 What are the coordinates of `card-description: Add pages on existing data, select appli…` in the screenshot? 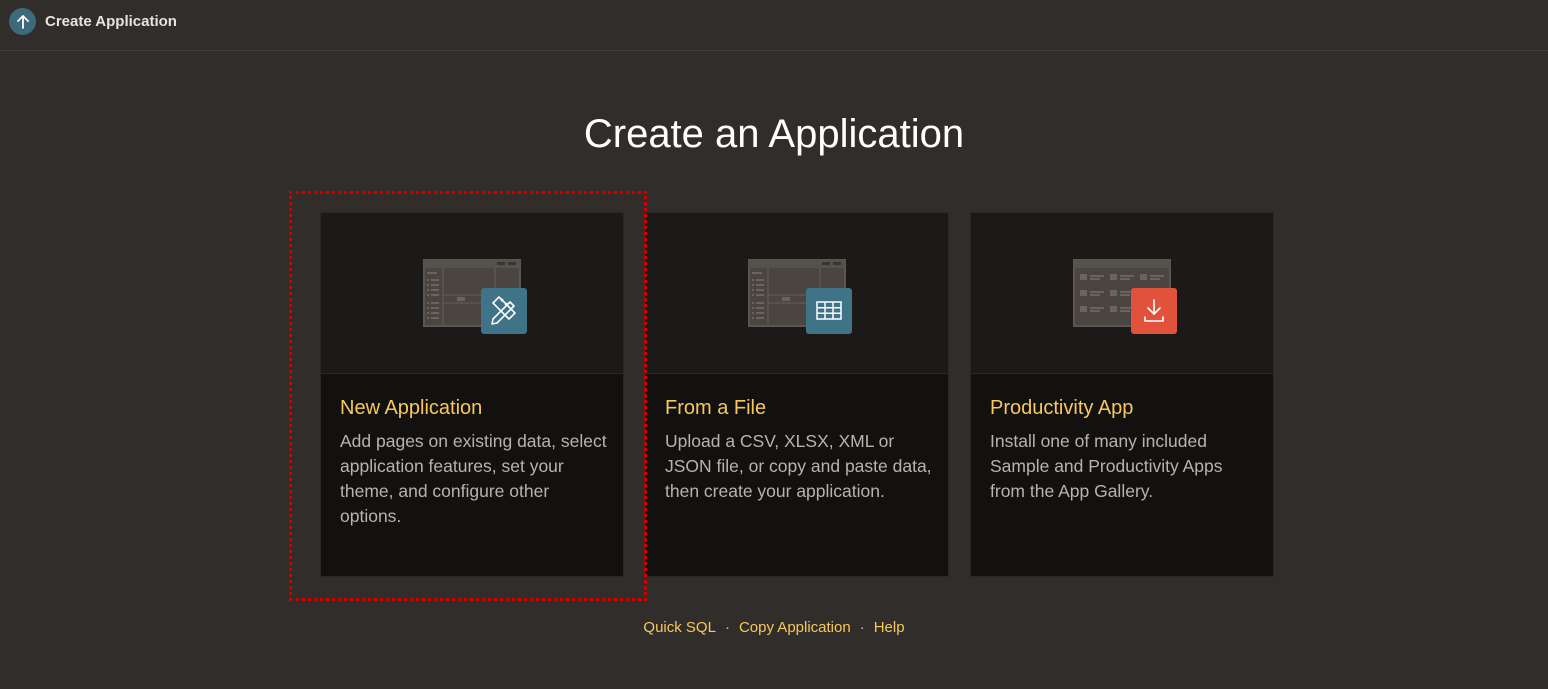 It's located at (473, 478).